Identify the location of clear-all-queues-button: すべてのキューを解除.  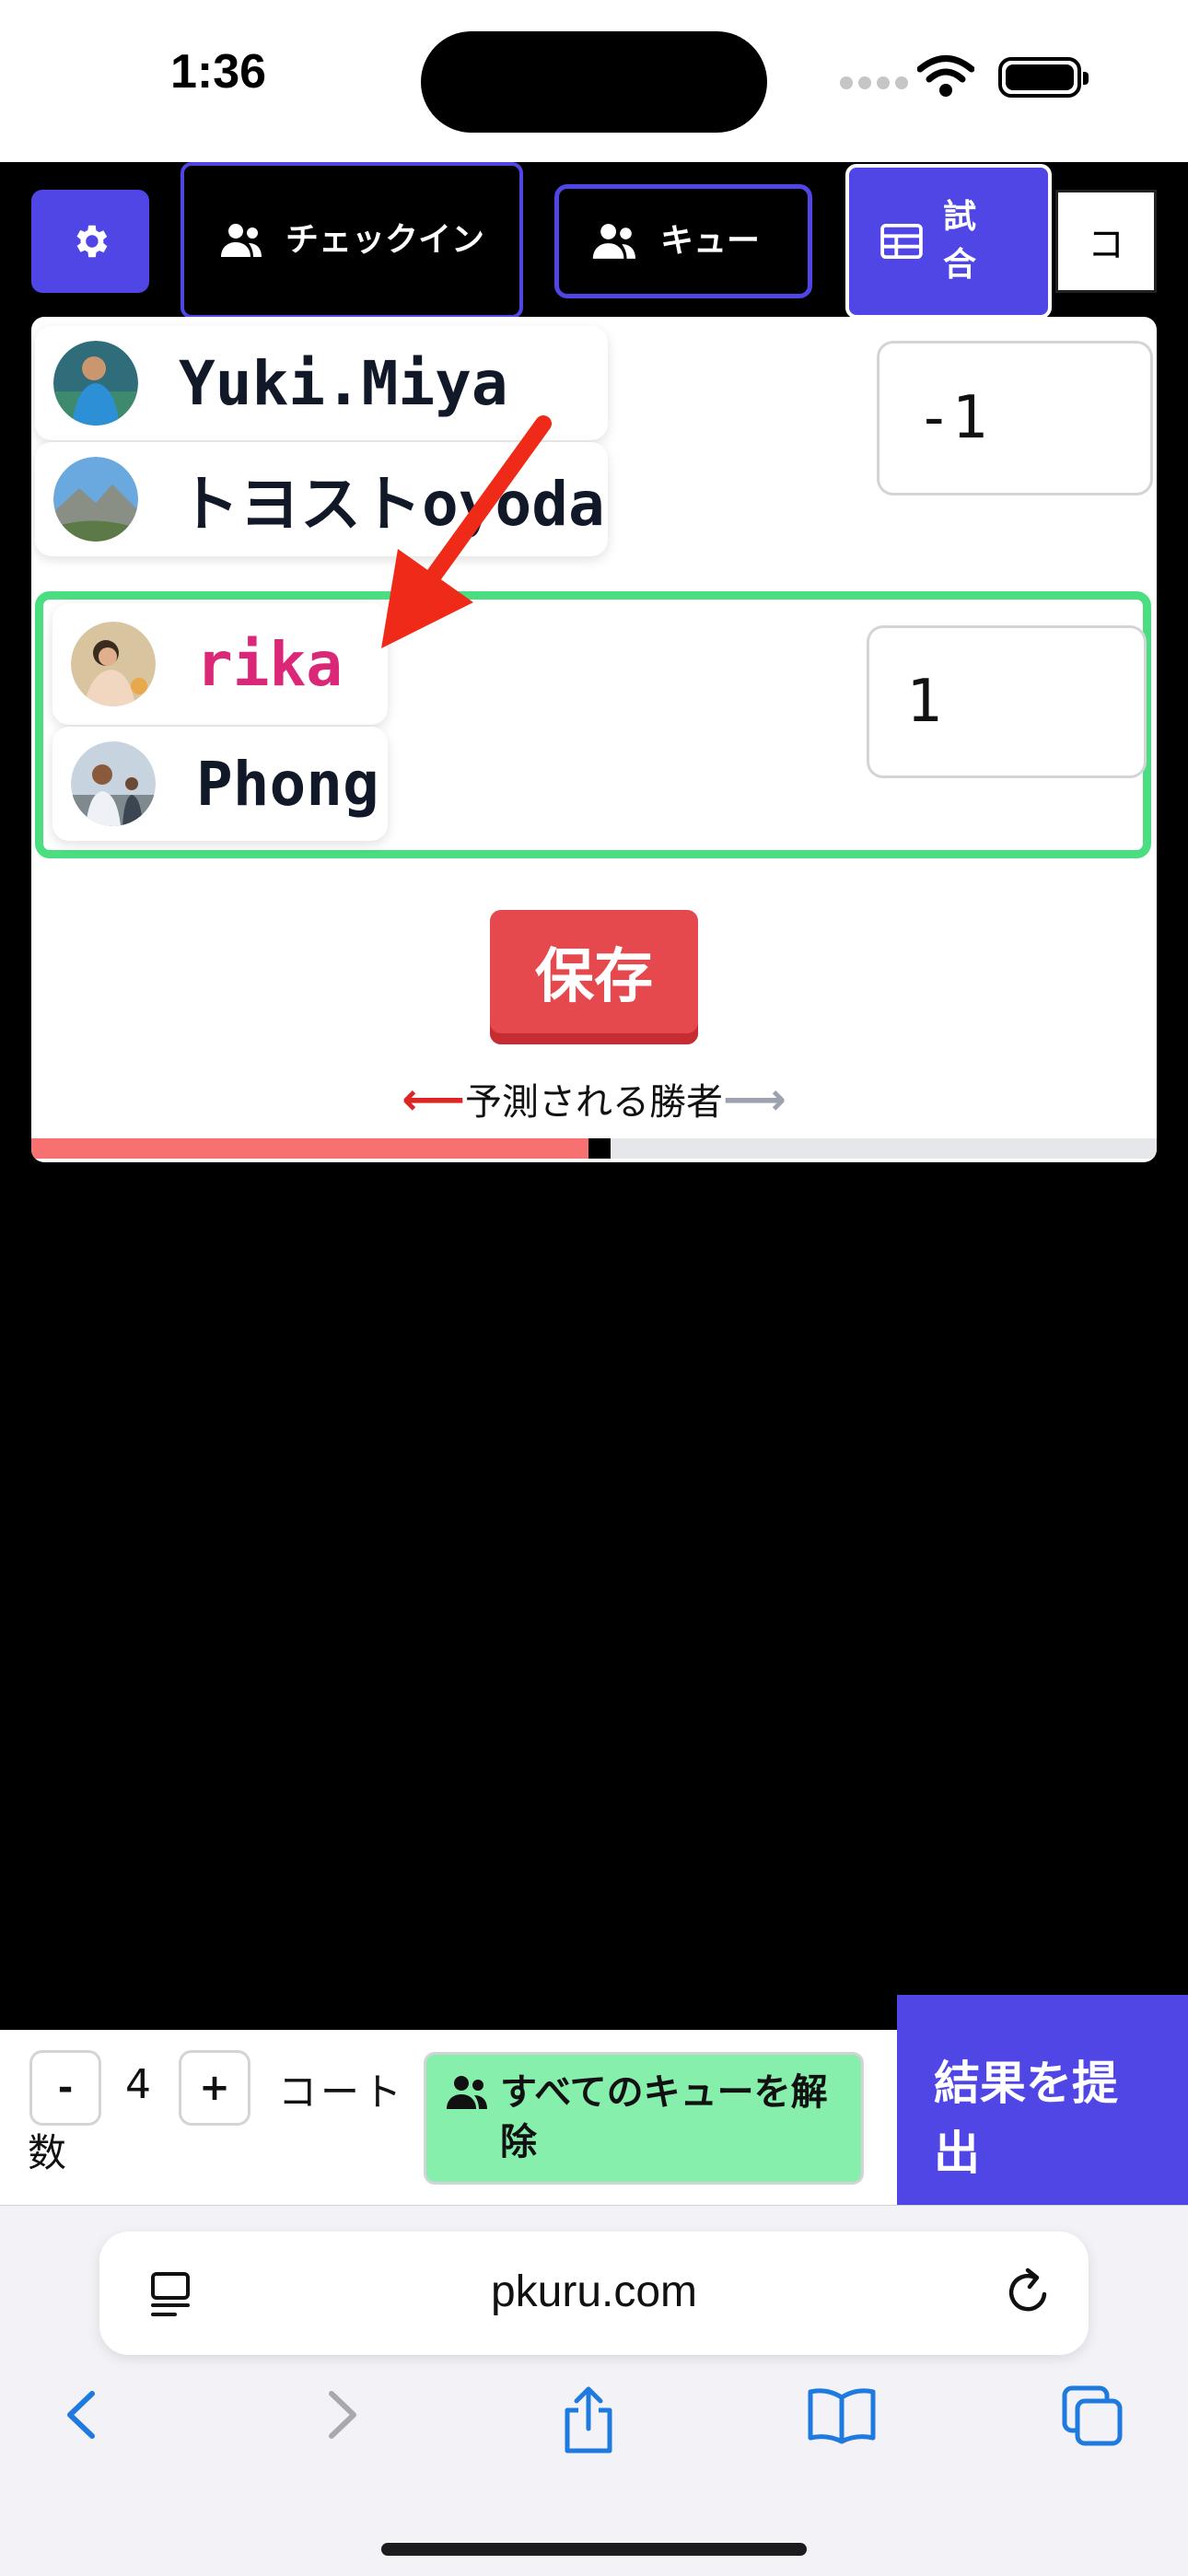
(644, 2118).